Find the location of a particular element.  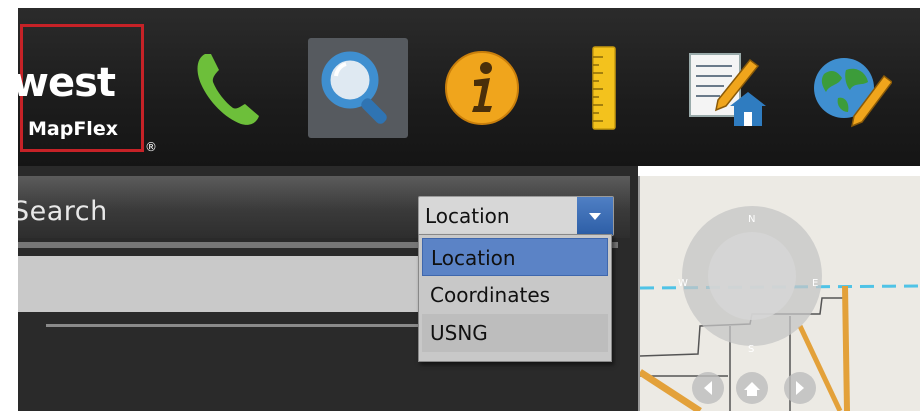

phone-icon is located at coordinates (228, 89).